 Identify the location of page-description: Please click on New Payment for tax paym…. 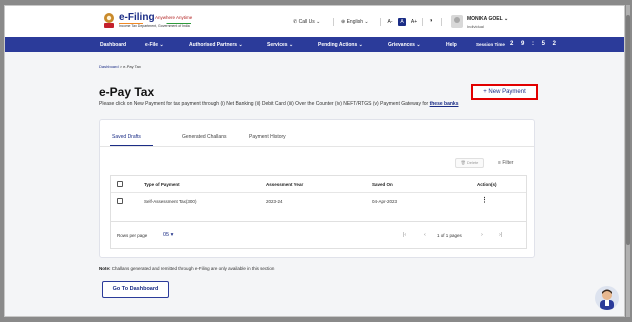
(278, 104).